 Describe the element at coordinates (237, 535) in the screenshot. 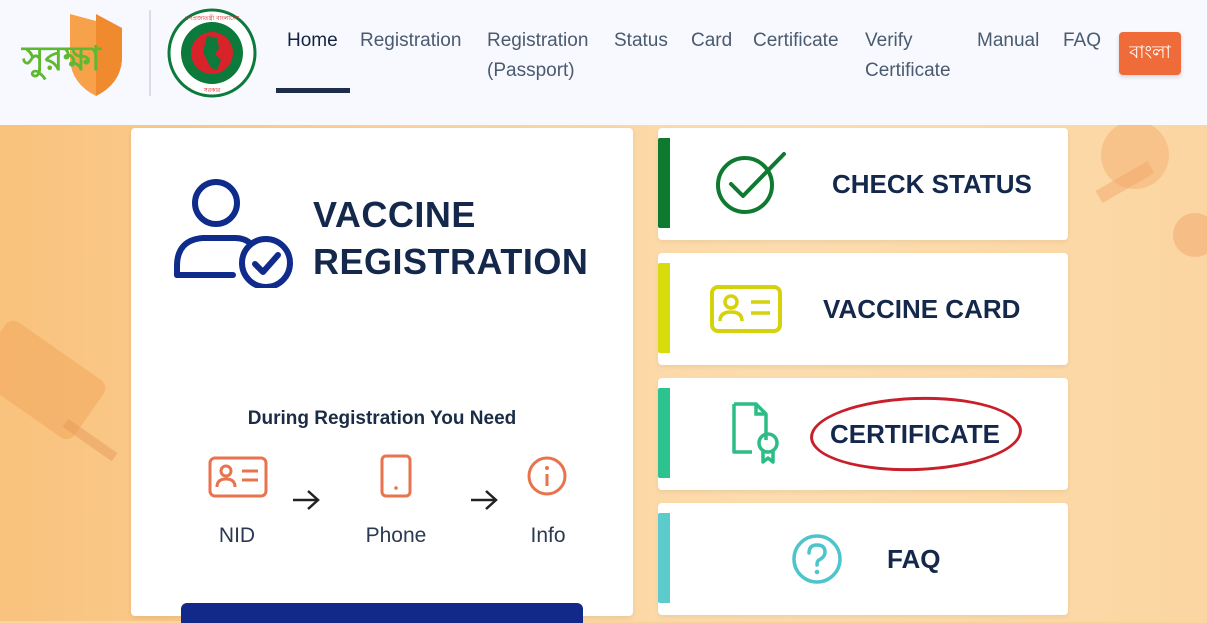

I see `step-label-nid: NID` at that location.